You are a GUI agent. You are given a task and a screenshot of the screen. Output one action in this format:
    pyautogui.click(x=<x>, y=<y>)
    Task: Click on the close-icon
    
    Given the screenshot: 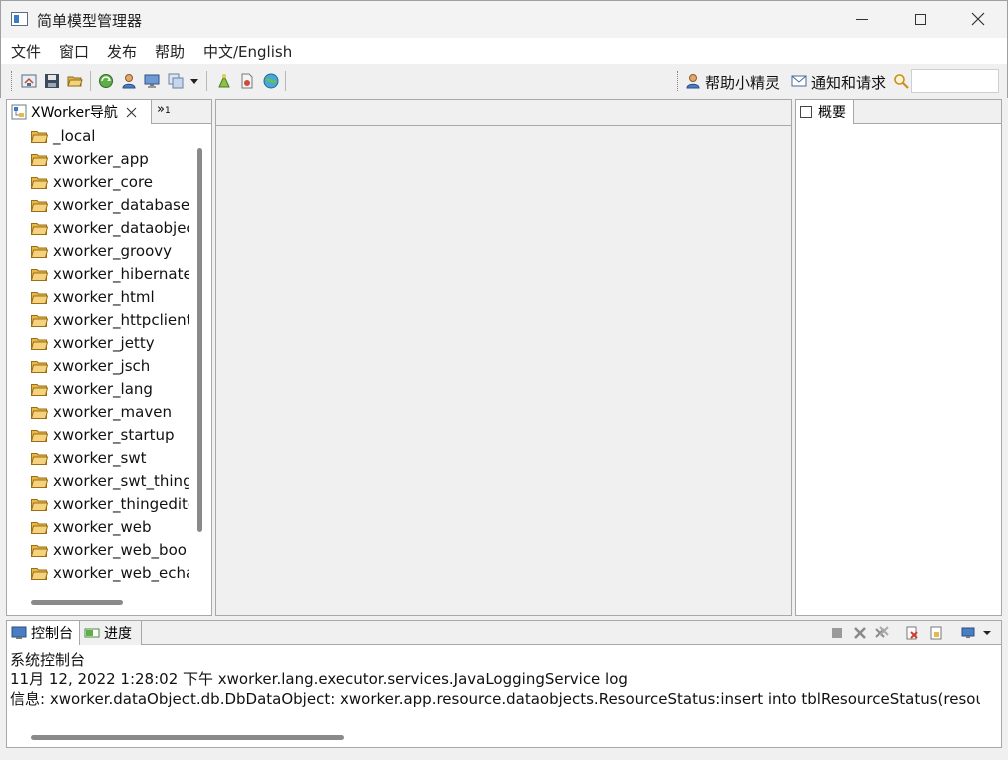 What is the action you would take?
    pyautogui.click(x=978, y=19)
    